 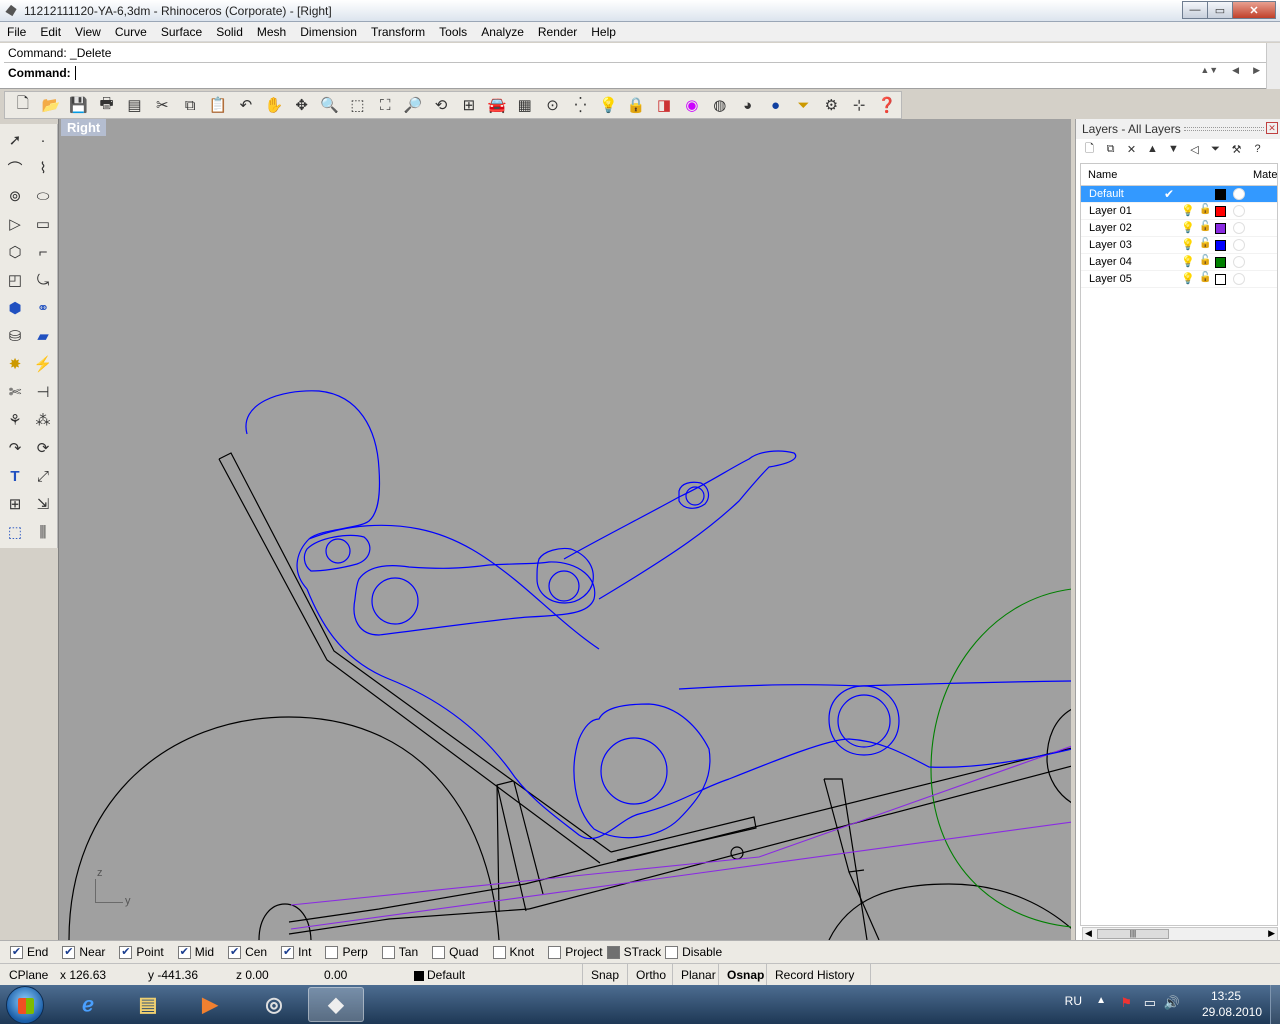 I want to click on pan-hand-icon: ✋, so click(x=274, y=105).